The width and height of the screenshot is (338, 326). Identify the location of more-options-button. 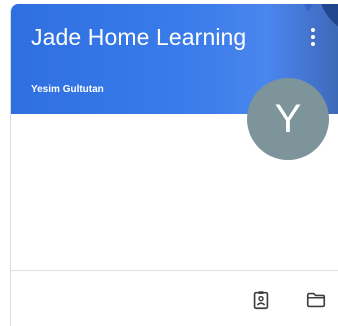
(313, 37).